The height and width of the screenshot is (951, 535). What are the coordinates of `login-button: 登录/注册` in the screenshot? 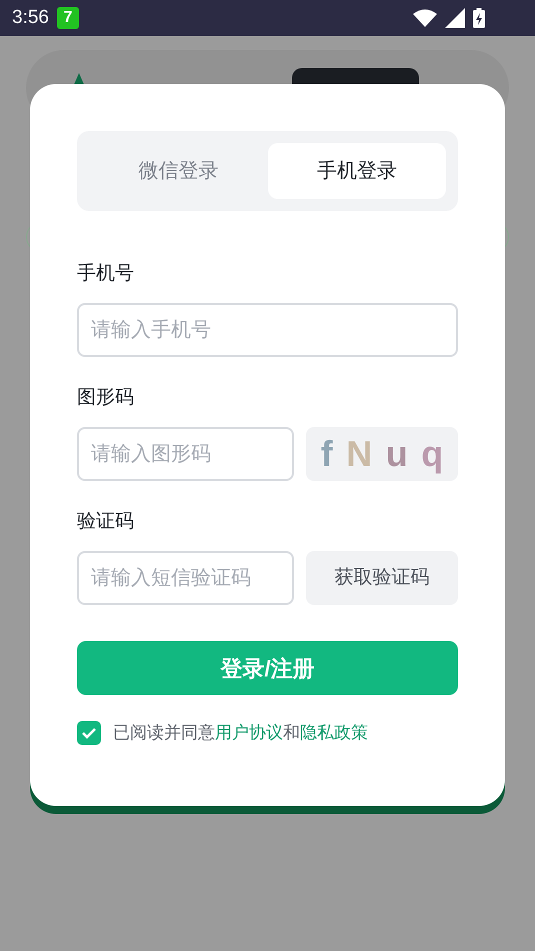 It's located at (267, 668).